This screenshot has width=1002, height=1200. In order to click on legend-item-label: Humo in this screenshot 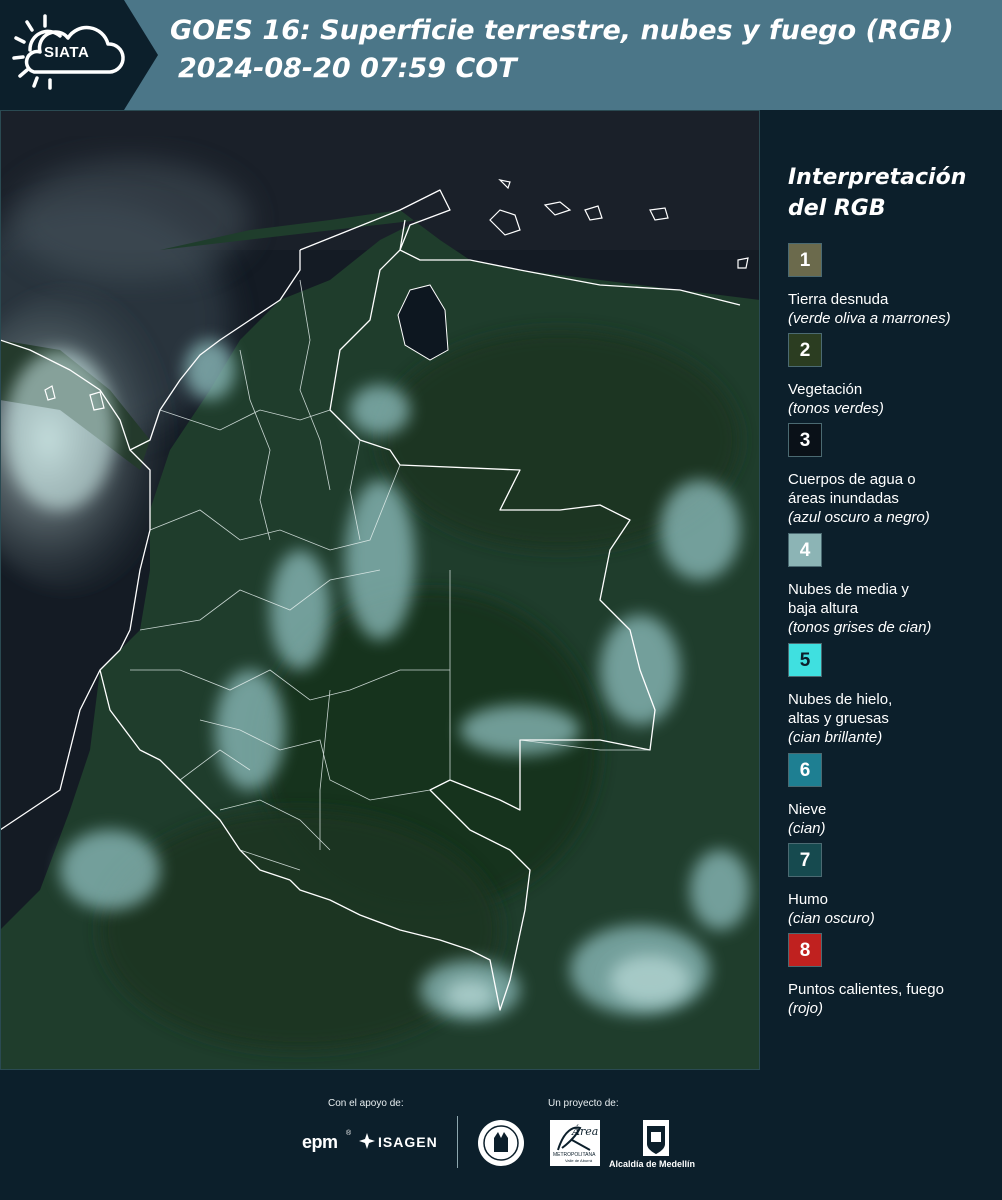, I will do `click(808, 899)`.